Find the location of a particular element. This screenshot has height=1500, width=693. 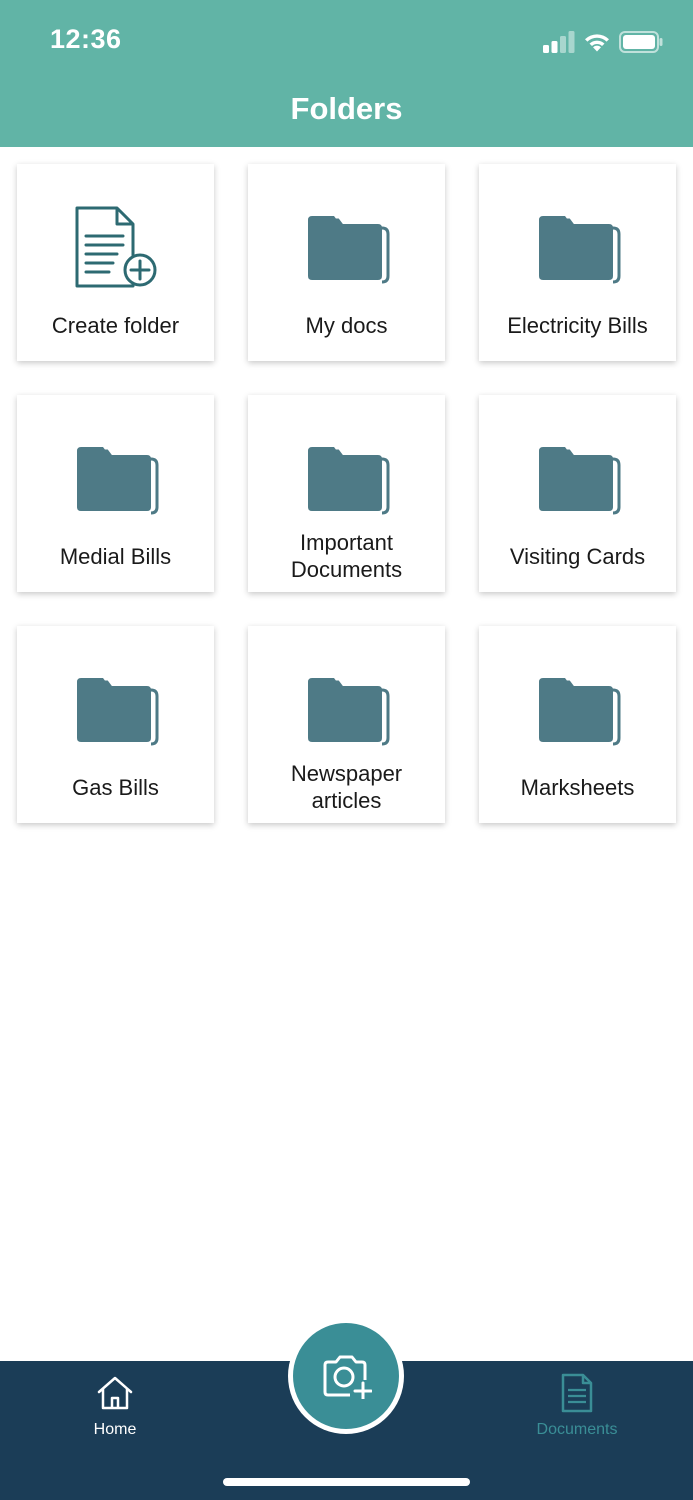

cellular-signal-icon is located at coordinates (559, 42).